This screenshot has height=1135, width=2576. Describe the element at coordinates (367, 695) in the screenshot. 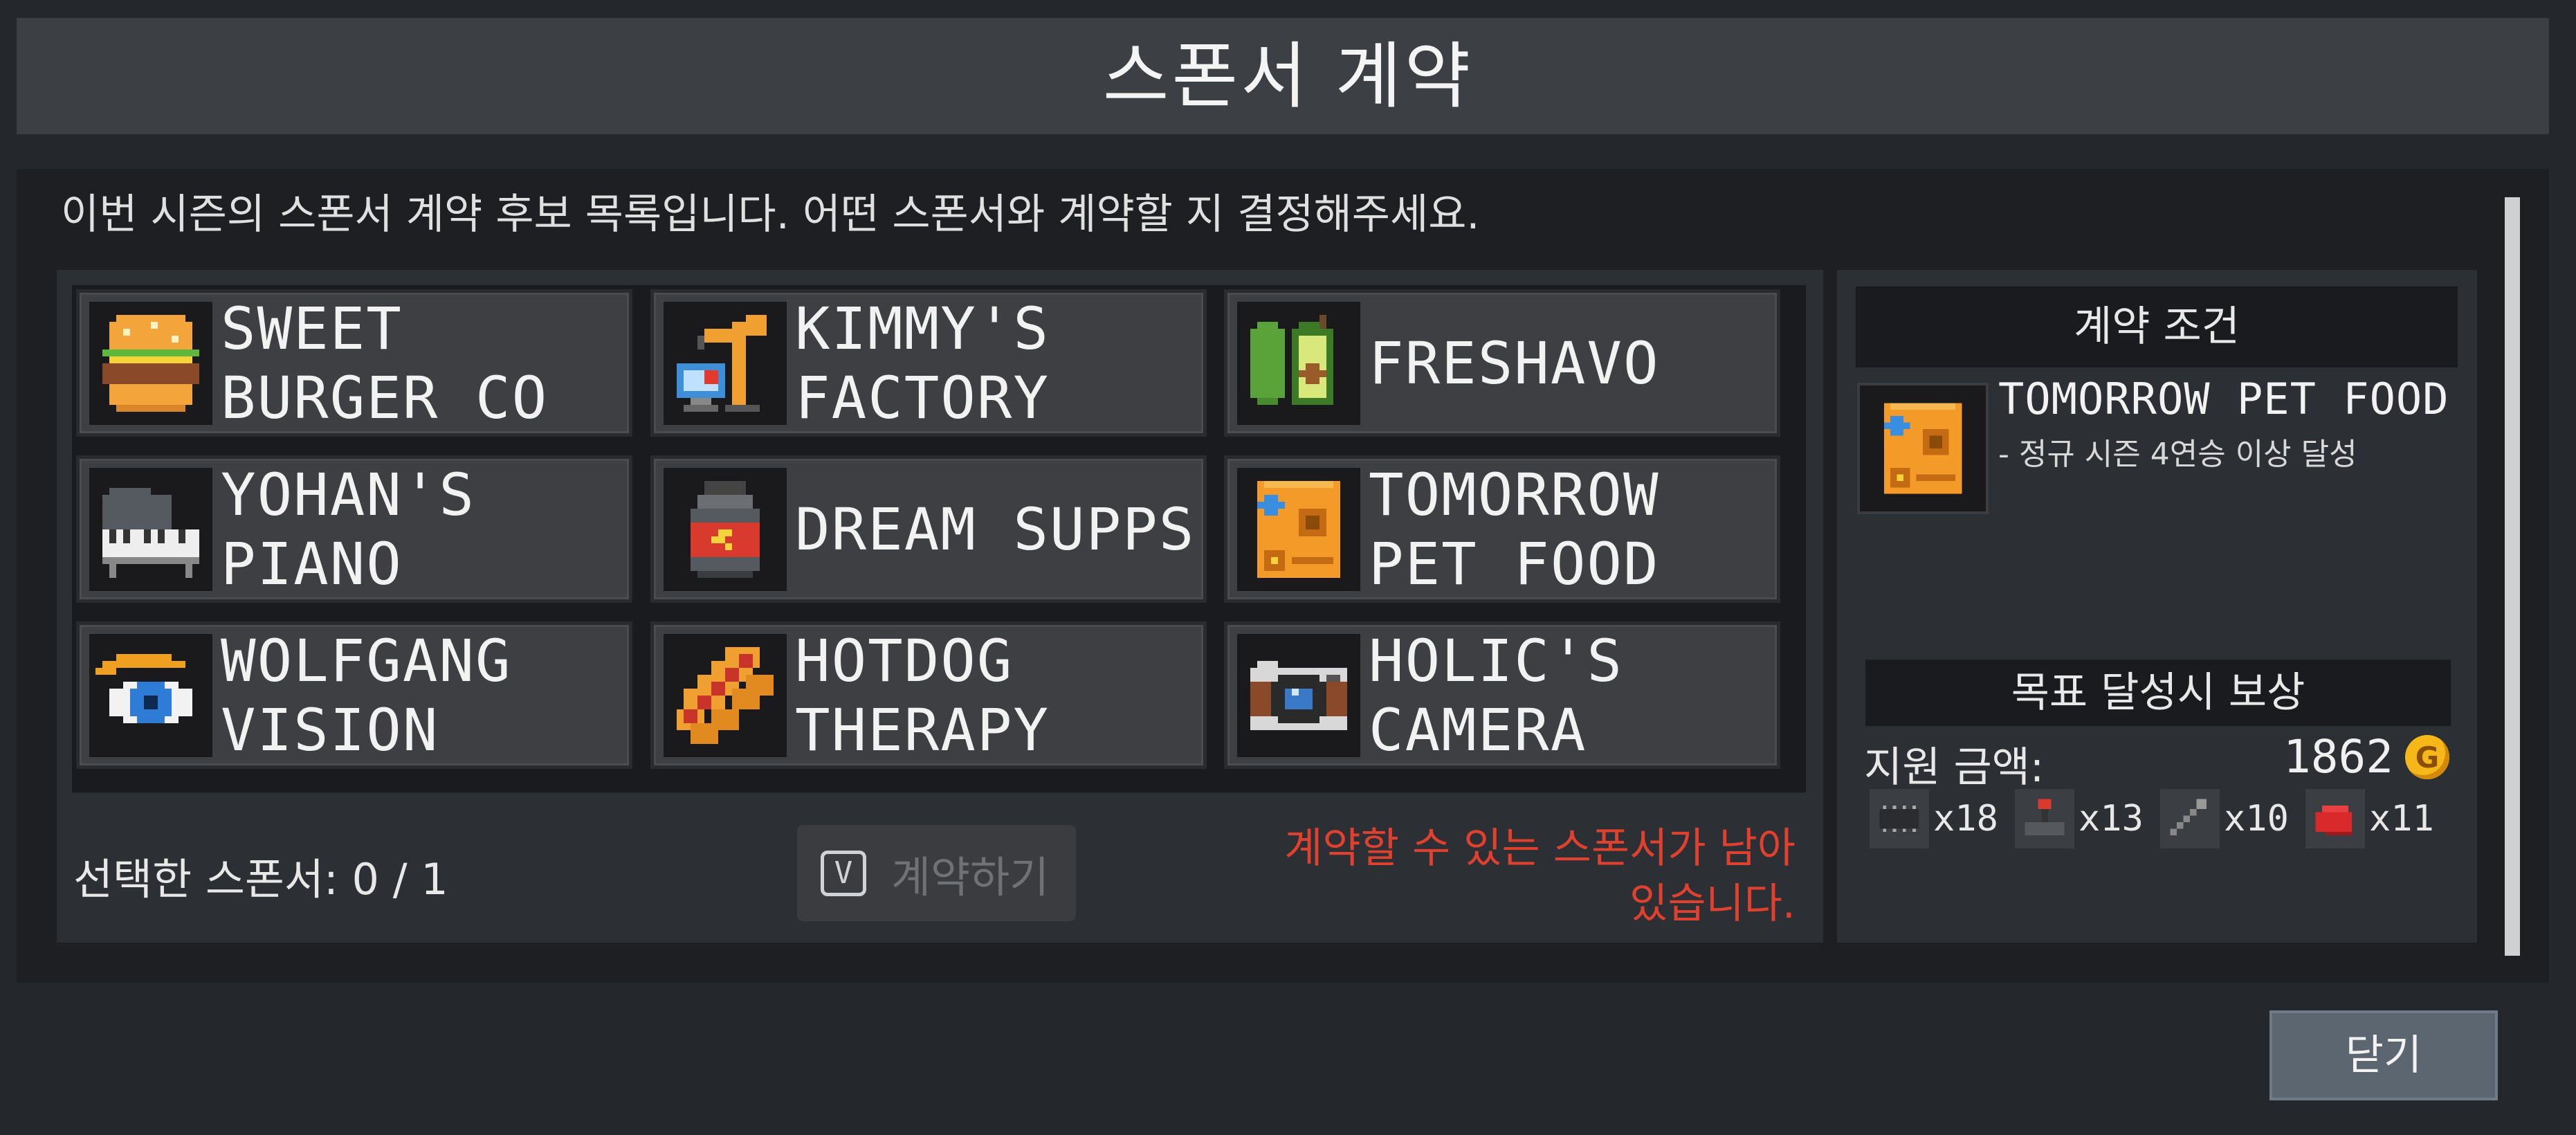

I see `sponsor-name: WOLFGANG VISION` at that location.